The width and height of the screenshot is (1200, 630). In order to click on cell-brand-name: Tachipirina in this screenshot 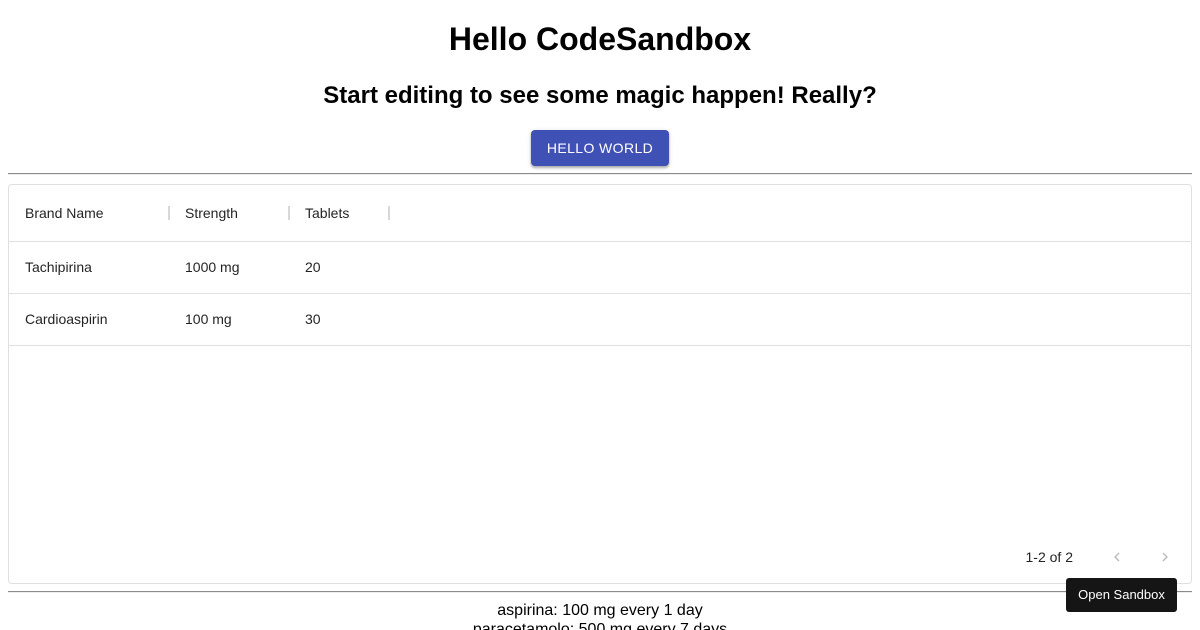, I will do `click(58, 267)`.